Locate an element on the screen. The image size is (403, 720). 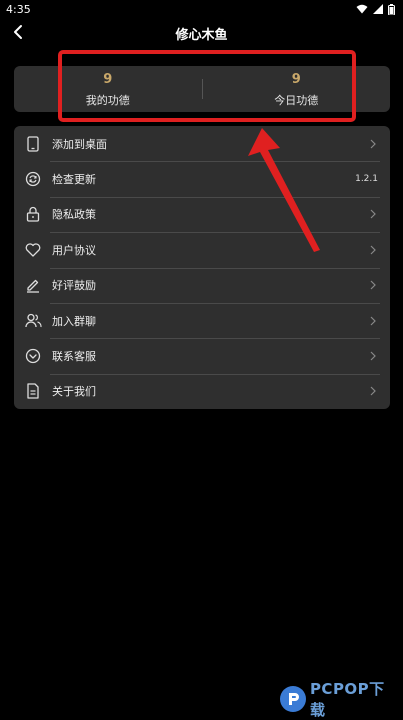
status-bar: 4:35 is located at coordinates (201, 9).